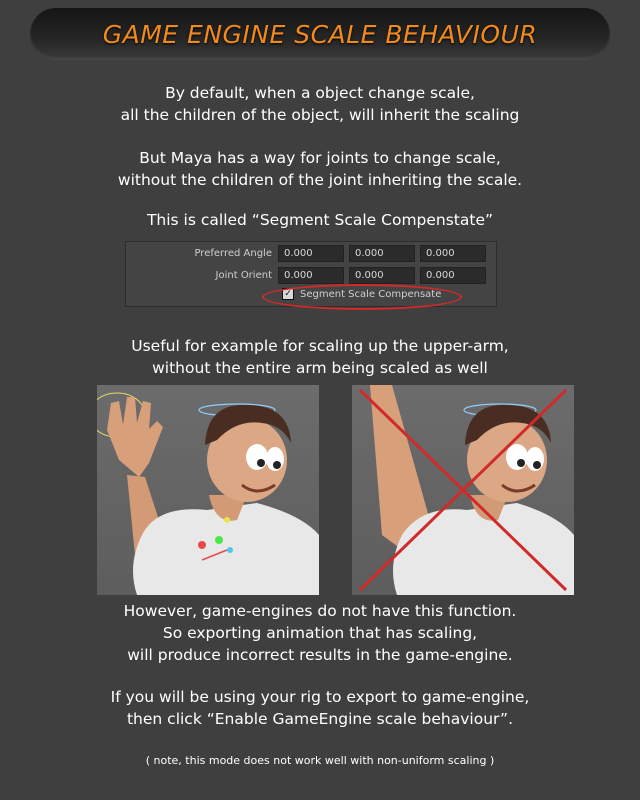 The width and height of the screenshot is (640, 800). I want to click on preferred-angle-z-field: 0.000, so click(453, 253).